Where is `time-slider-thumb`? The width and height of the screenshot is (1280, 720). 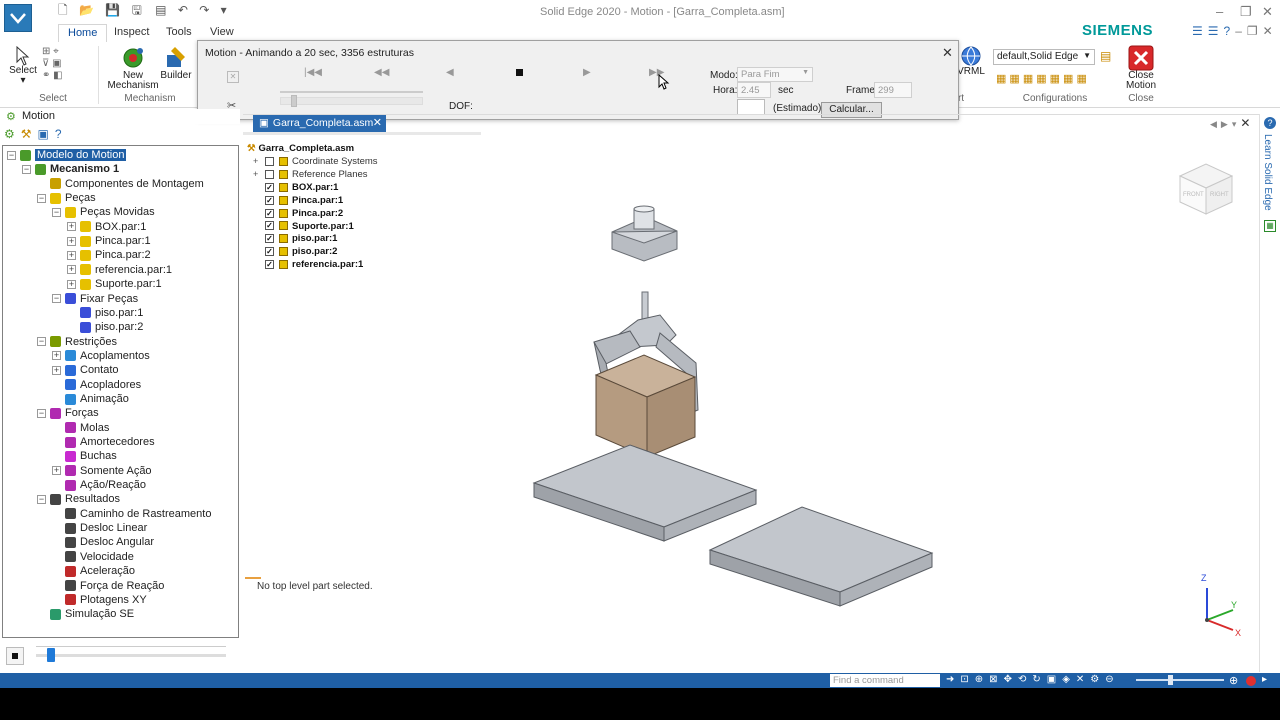
time-slider-thumb is located at coordinates (294, 101).